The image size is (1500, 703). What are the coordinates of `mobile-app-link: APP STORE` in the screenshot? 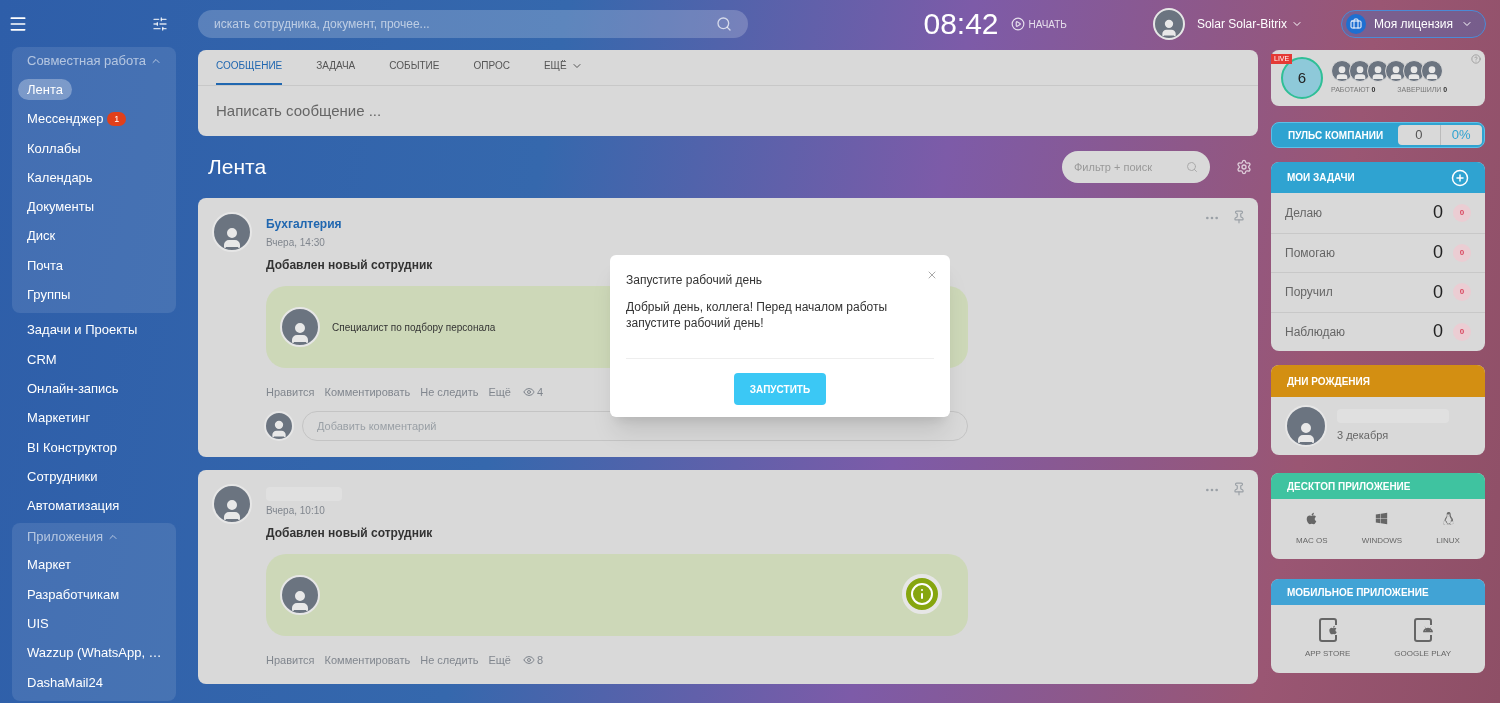 It's located at (1327, 639).